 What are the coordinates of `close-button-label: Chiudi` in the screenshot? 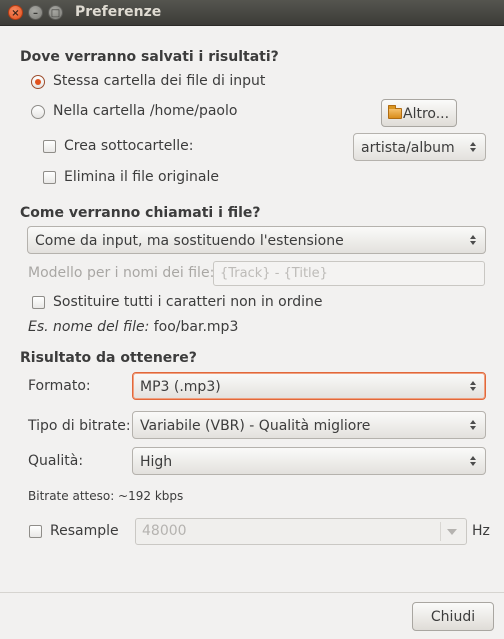 It's located at (453, 617).